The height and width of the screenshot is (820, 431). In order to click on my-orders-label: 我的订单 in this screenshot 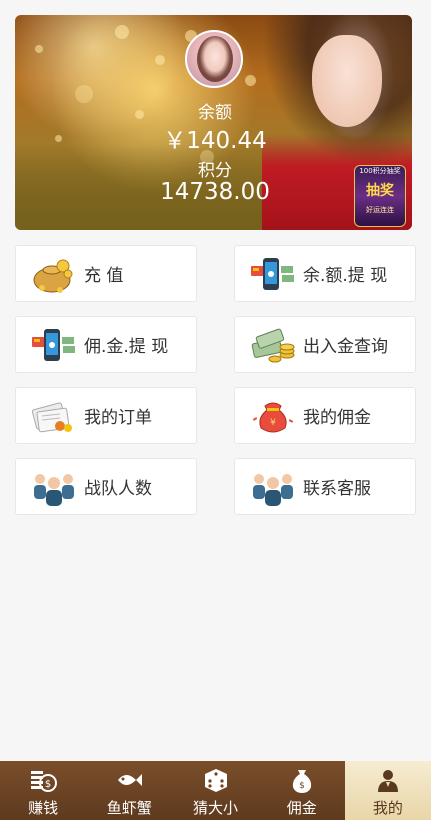, I will do `click(118, 418)`.